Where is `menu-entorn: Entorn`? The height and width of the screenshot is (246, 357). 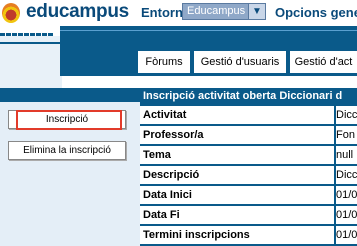
menu-entorn: Entorn is located at coordinates (162, 12).